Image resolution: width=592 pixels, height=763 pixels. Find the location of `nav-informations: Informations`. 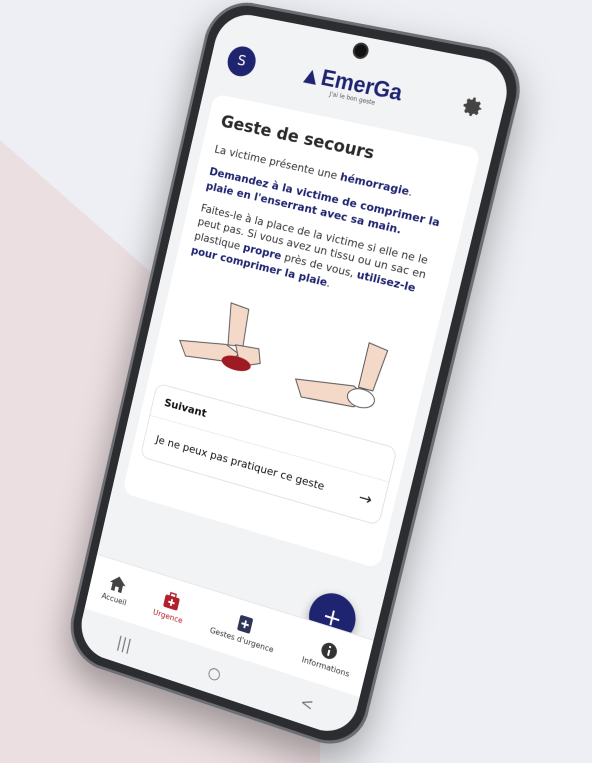

nav-informations: Informations is located at coordinates (328, 657).